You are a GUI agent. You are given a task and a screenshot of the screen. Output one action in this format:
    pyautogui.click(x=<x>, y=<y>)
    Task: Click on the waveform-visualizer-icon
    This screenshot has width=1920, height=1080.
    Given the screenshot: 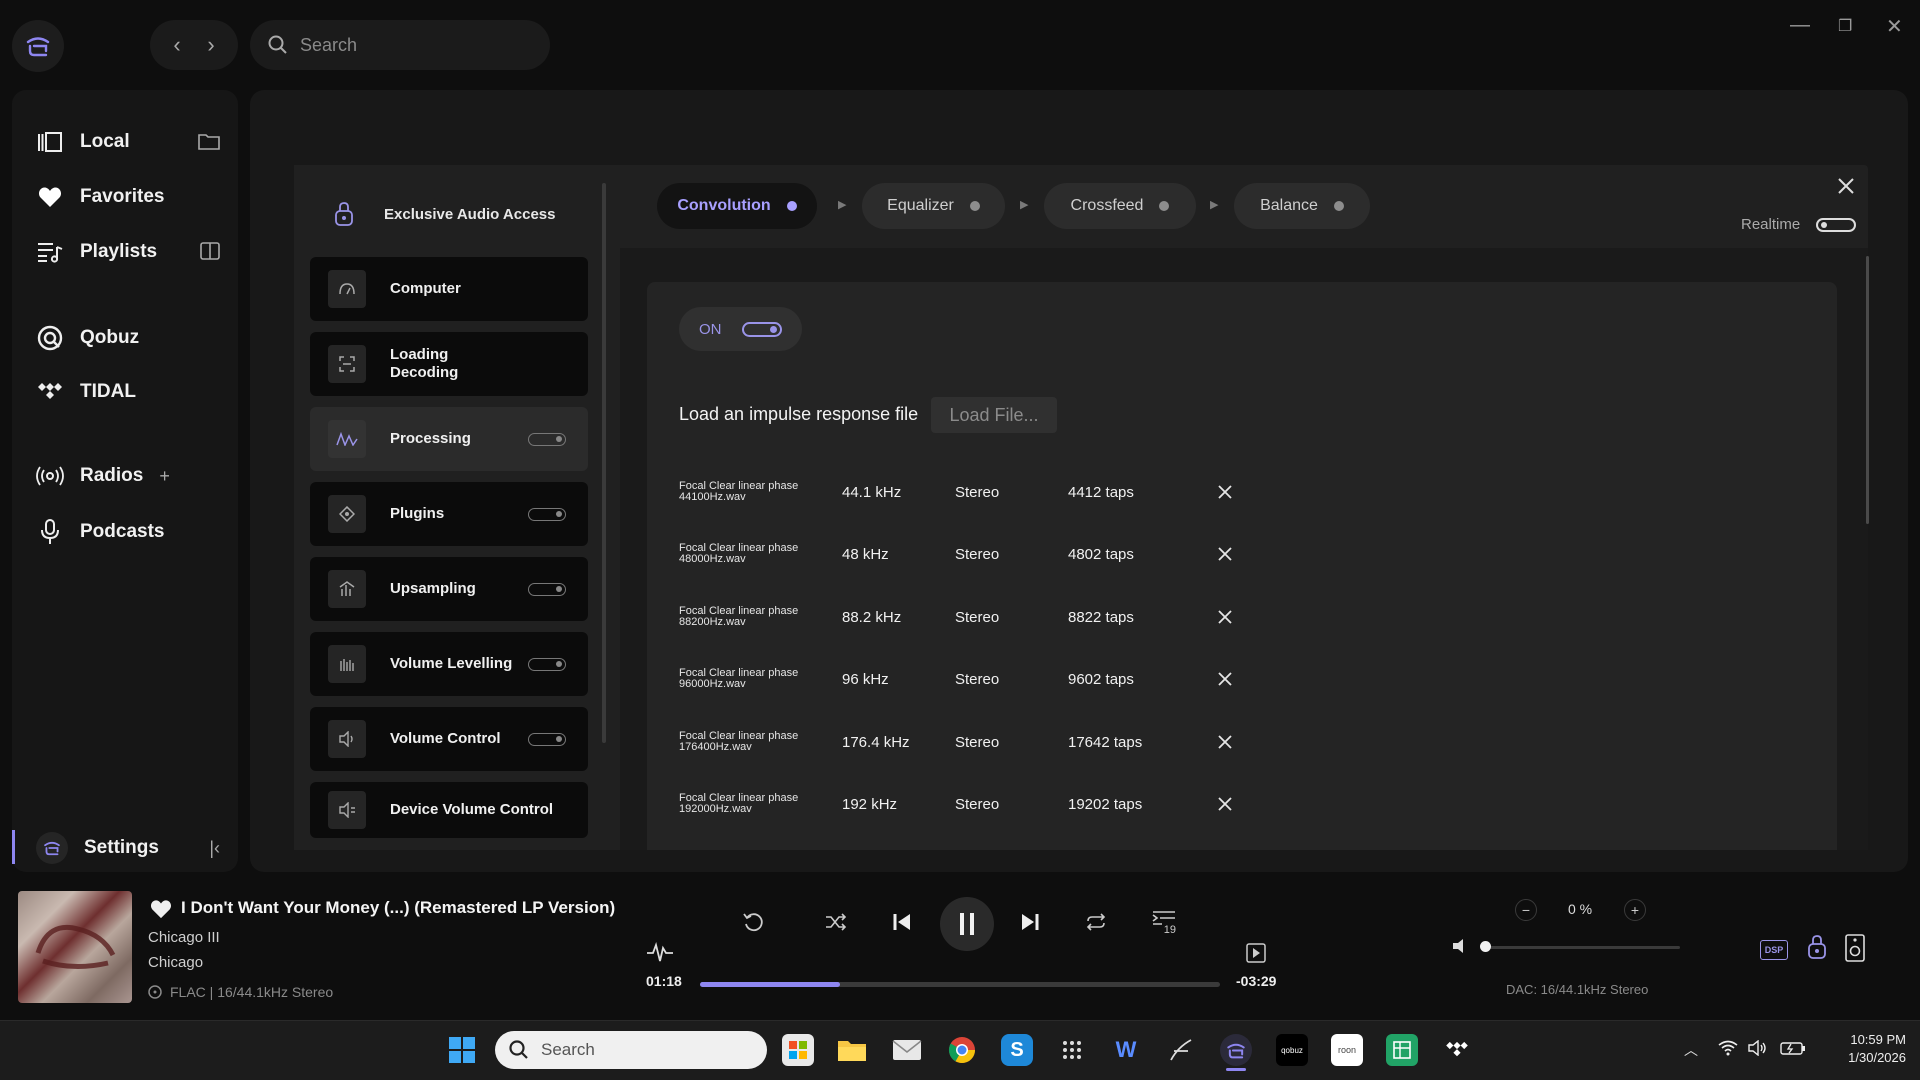 What is the action you would take?
    pyautogui.click(x=660, y=953)
    